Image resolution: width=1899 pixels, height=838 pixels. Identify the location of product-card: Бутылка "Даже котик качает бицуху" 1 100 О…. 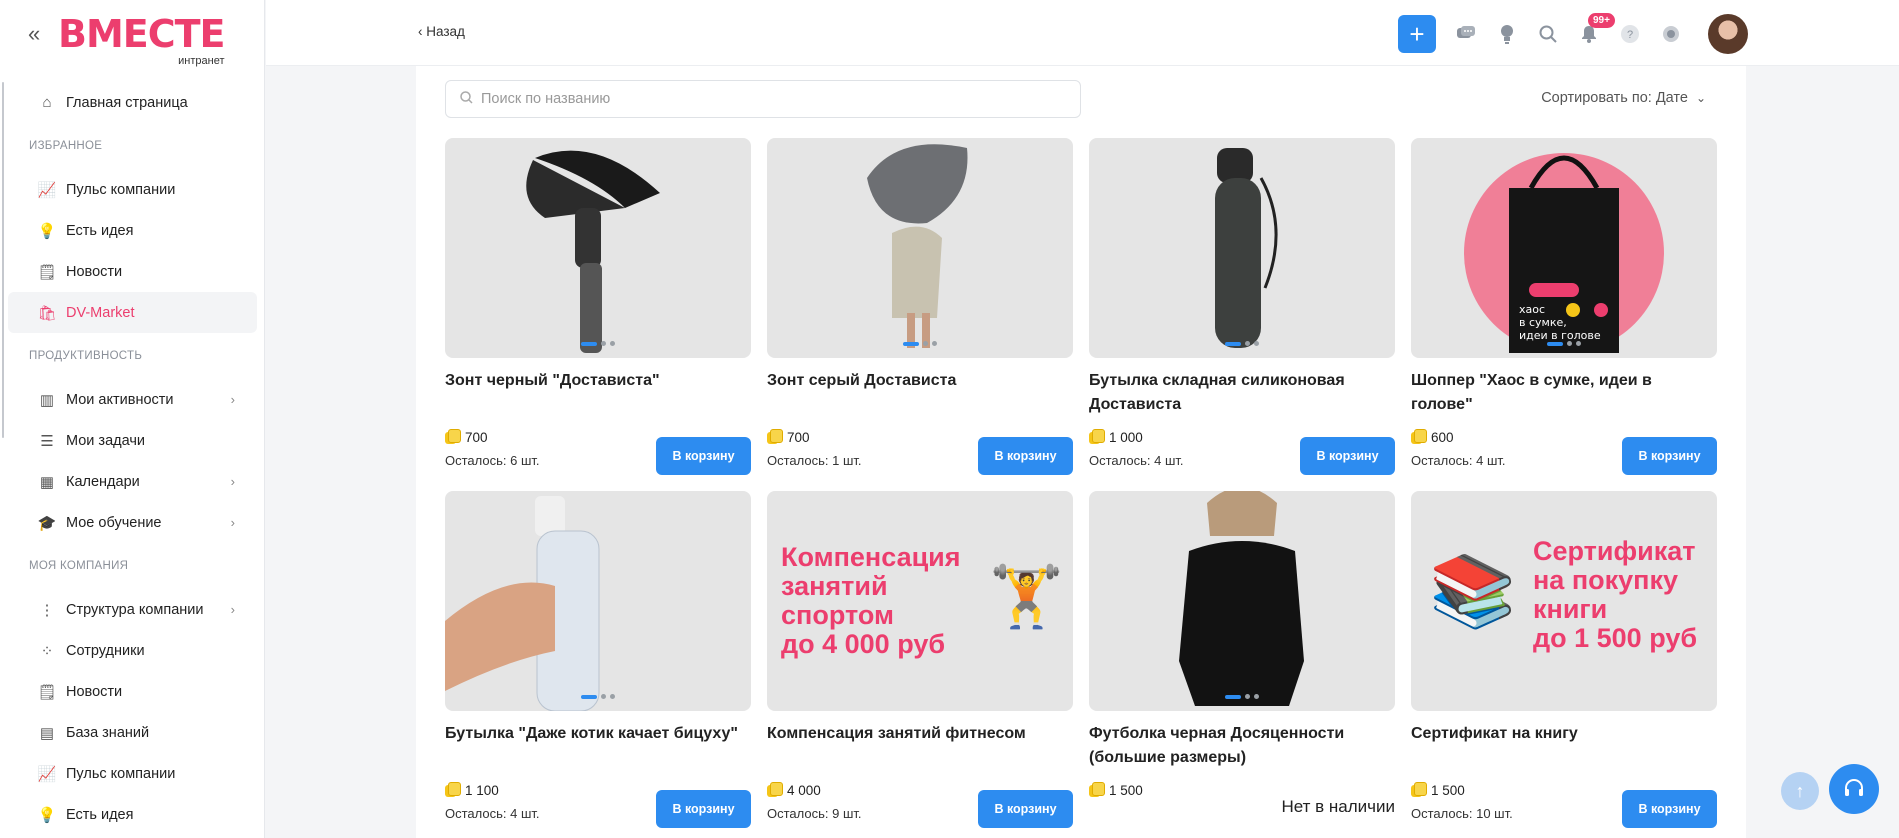
(598, 659).